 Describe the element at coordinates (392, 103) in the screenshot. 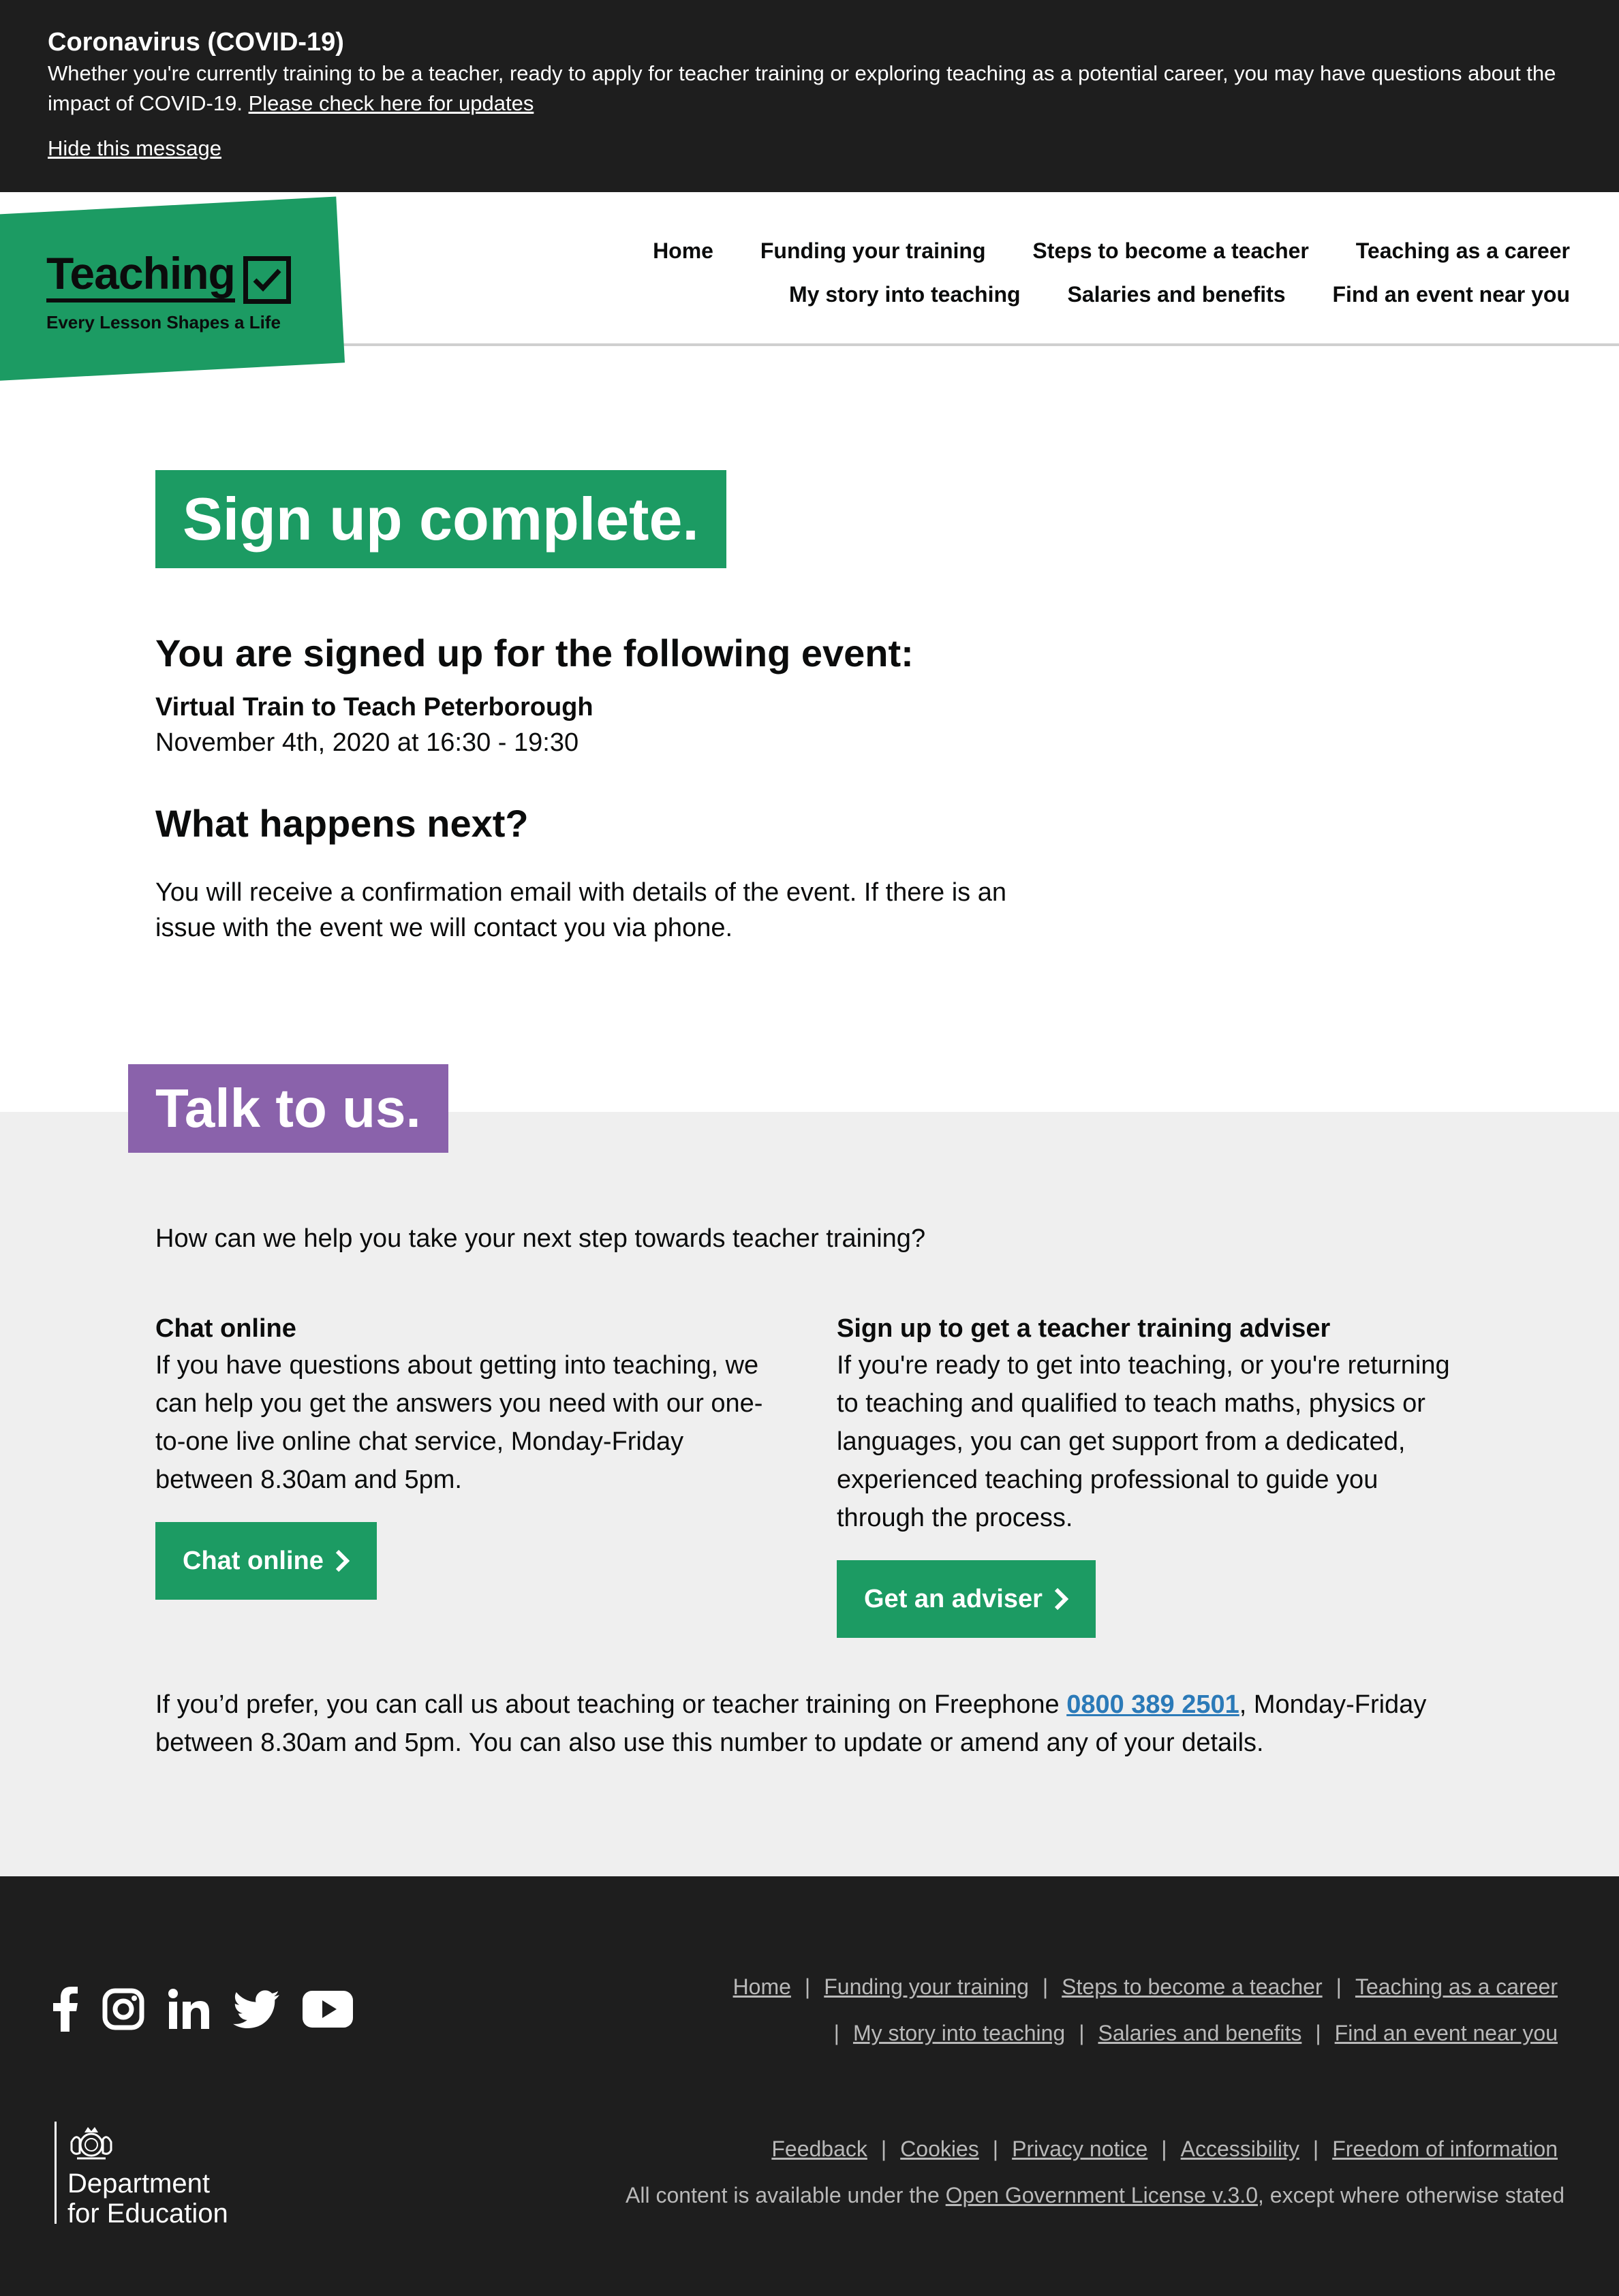

I see `covid-updates-link: Please check here for updates` at that location.